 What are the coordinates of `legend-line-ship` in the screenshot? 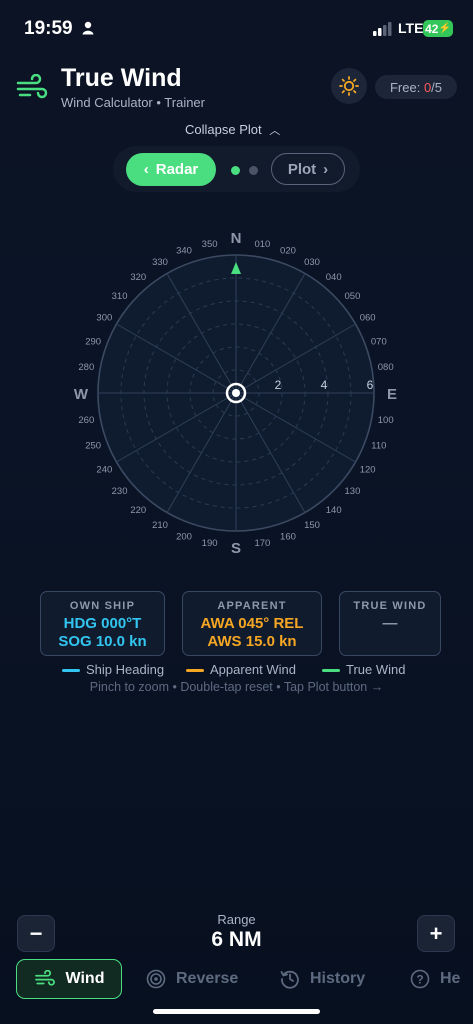 It's located at (71, 671).